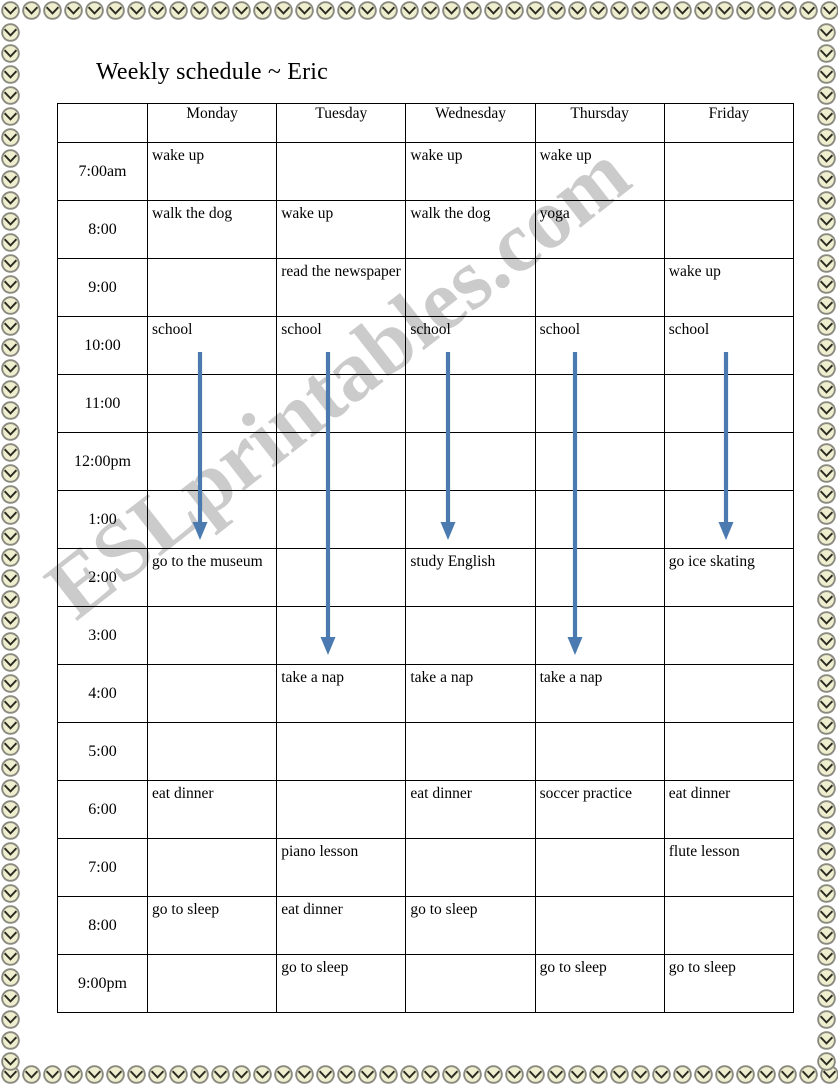 This screenshot has width=838, height=1086. What do you see at coordinates (728, 577) in the screenshot?
I see `schedule-cell-friday: go ice skating` at bounding box center [728, 577].